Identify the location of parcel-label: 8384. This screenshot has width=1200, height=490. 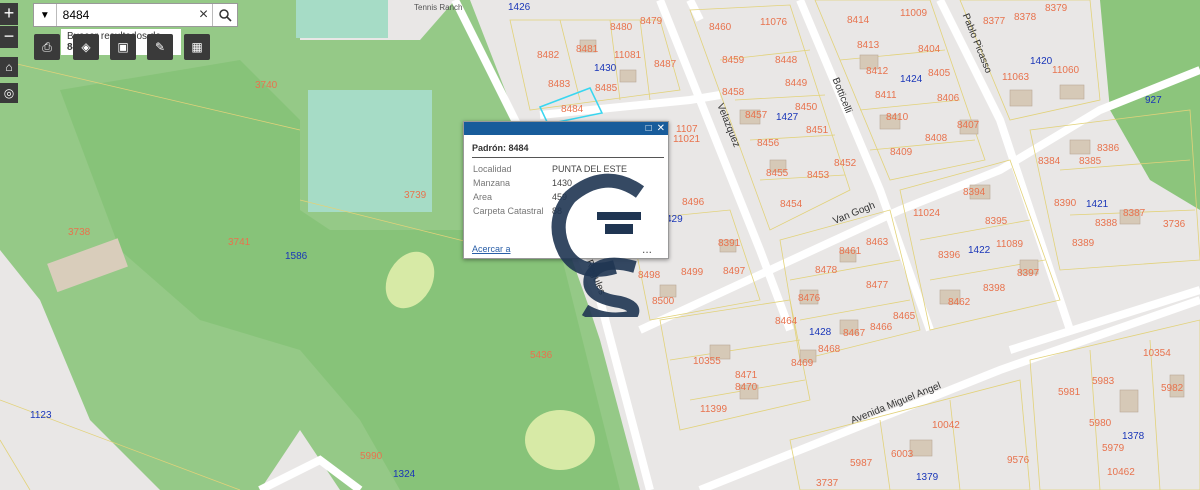
(1049, 161).